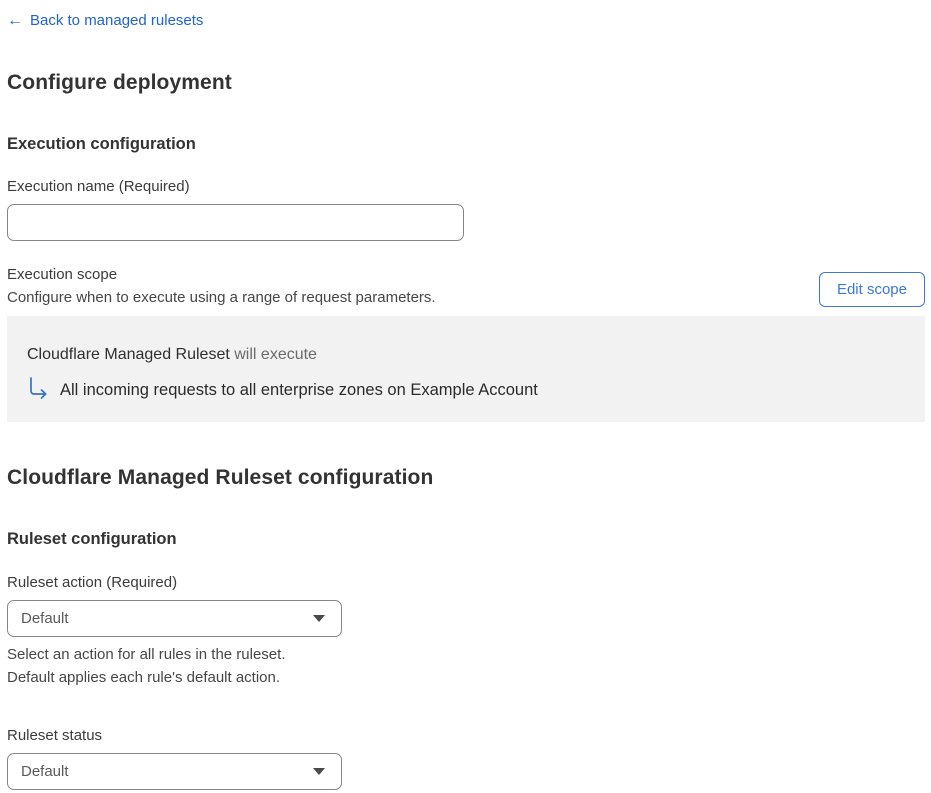 The image size is (931, 793). I want to click on execution-name-label: Execution name (Required), so click(98, 186).